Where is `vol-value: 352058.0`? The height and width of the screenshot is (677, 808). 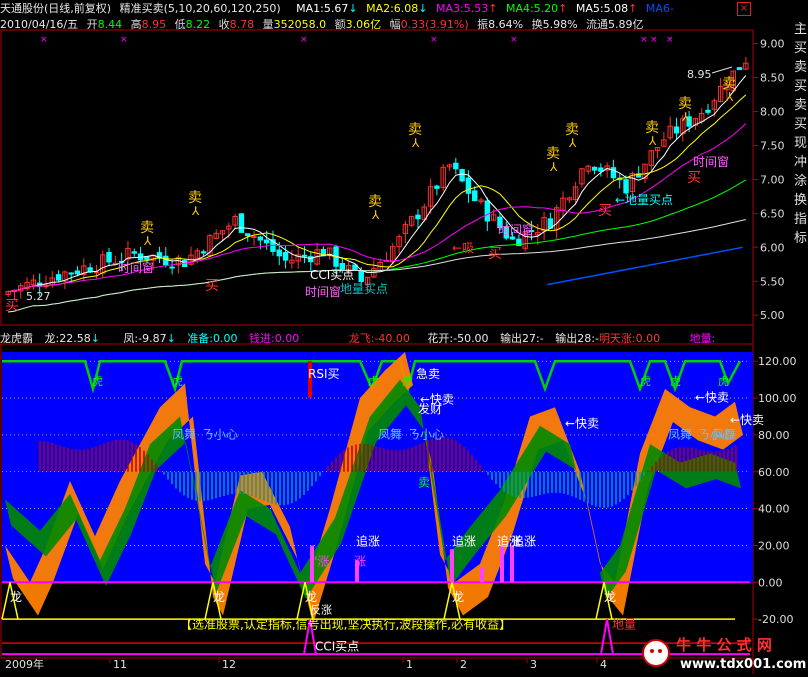
vol-value: 352058.0 is located at coordinates (300, 24).